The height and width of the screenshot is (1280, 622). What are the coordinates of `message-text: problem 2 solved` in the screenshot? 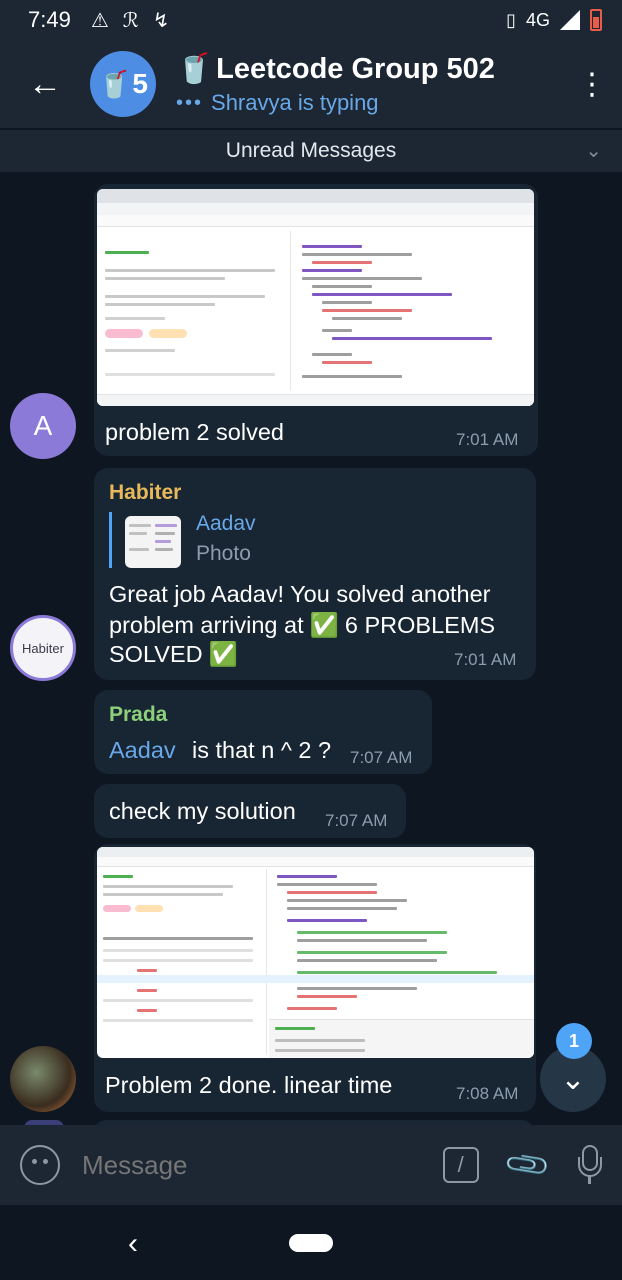 It's located at (194, 432).